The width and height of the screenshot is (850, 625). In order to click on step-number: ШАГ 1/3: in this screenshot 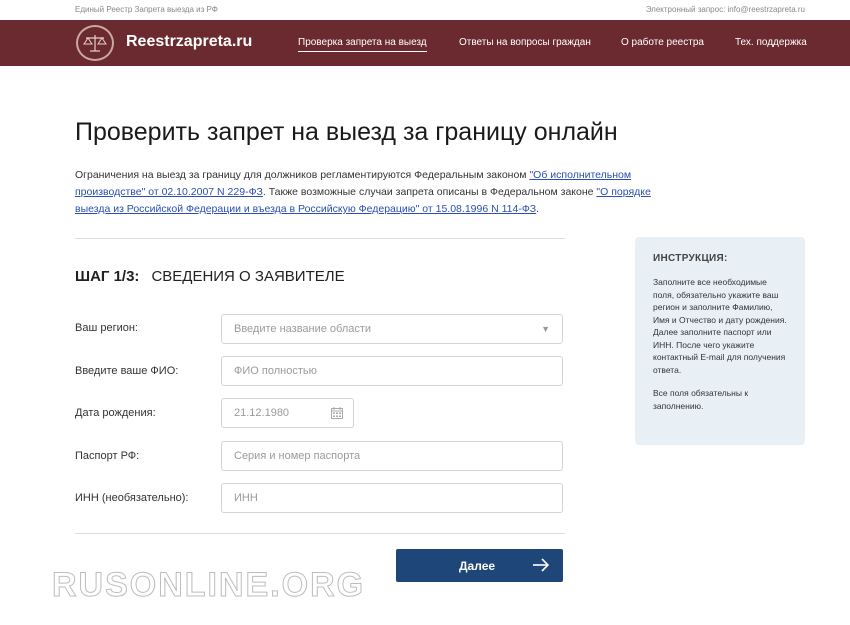, I will do `click(107, 276)`.